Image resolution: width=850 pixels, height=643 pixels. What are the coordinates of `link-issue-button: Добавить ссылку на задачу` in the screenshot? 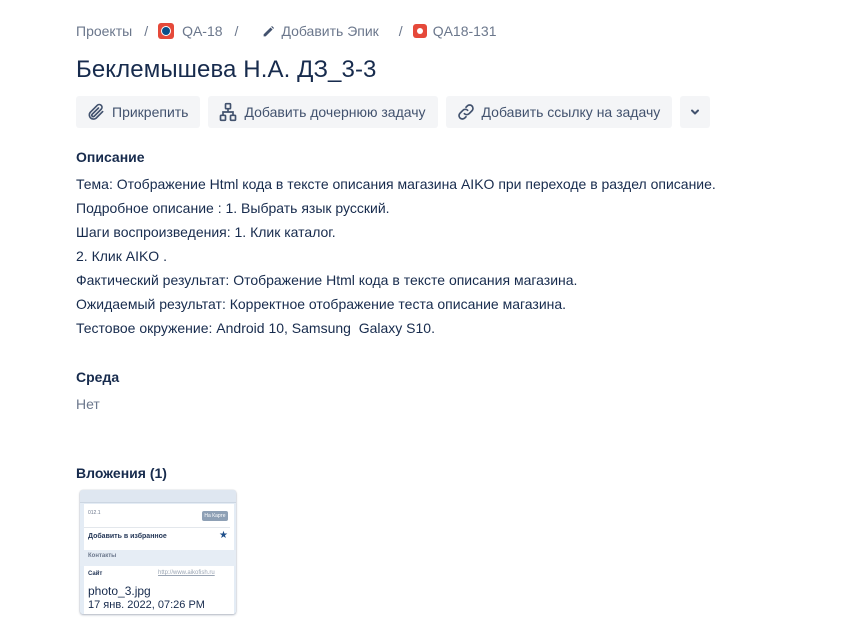 It's located at (559, 112).